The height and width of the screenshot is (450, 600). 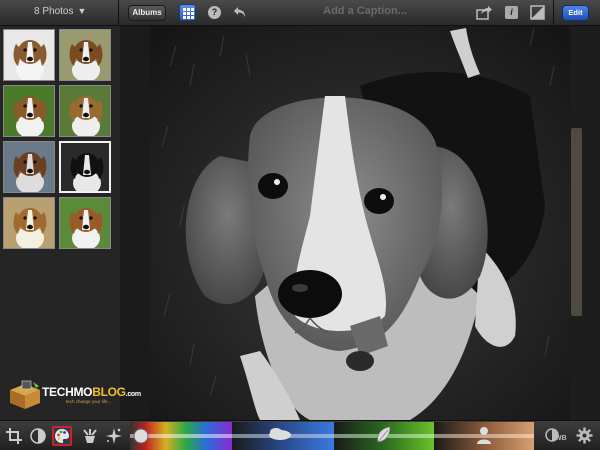 I want to click on skin-tone-slider, so click(x=484, y=436).